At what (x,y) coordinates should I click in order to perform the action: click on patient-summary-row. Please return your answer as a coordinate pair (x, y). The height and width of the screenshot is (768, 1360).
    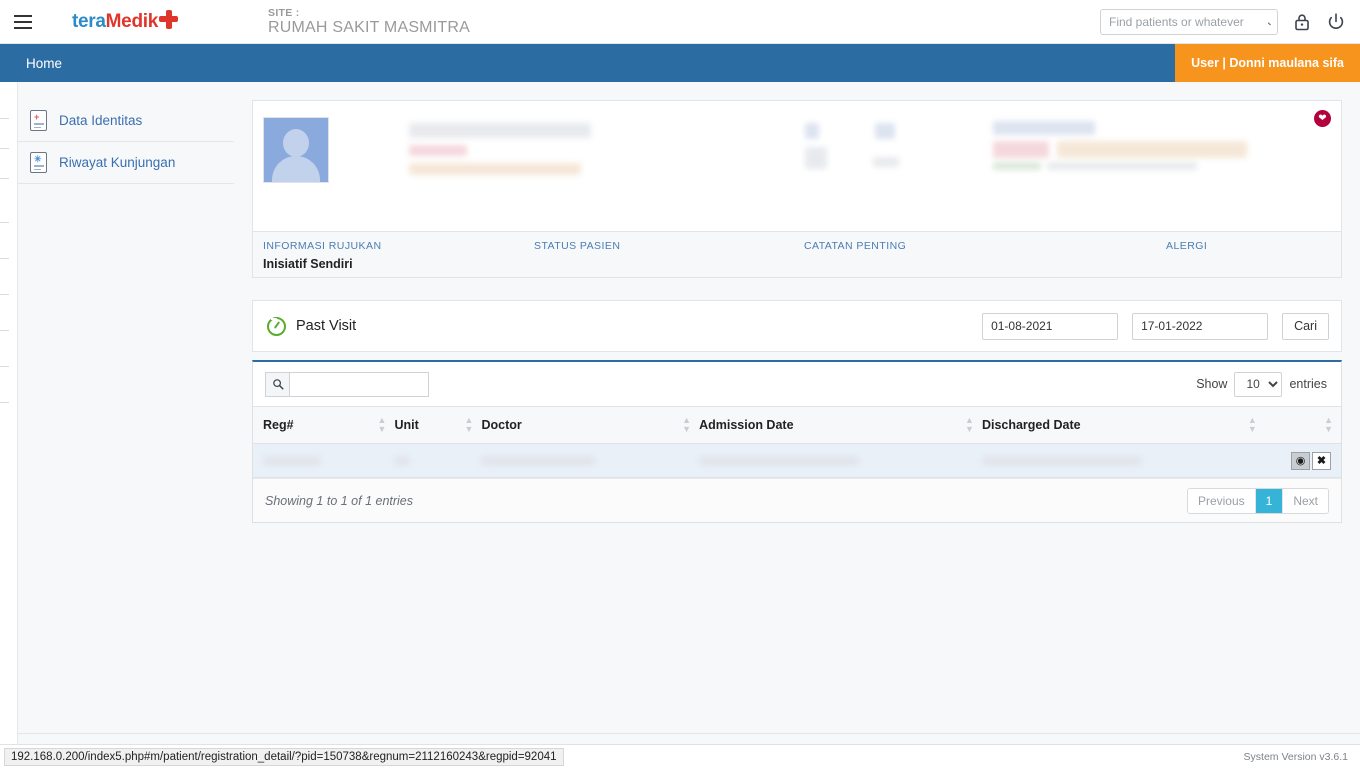
    Looking at the image, I should click on (797, 149).